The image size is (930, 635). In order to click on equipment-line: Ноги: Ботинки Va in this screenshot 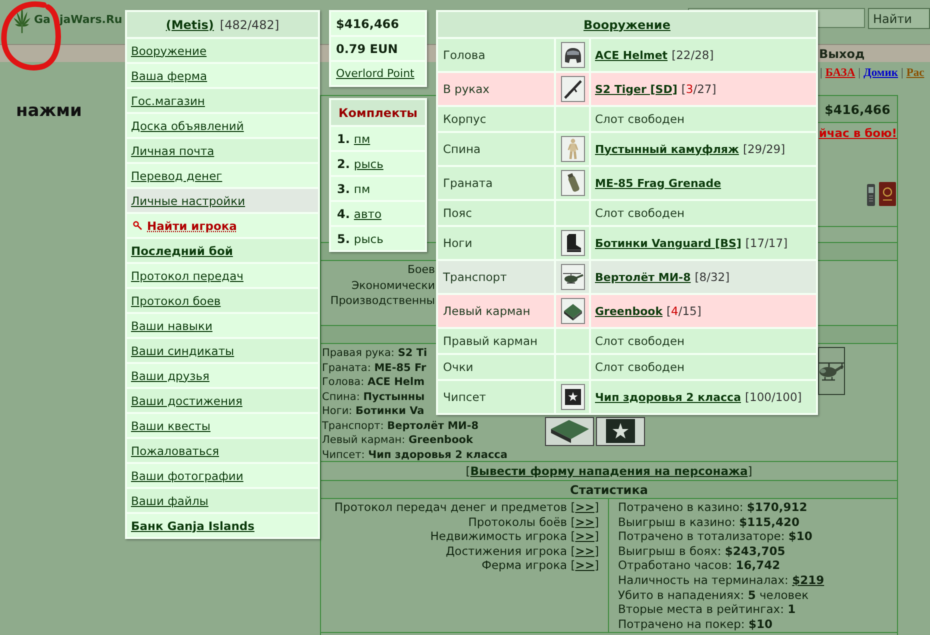, I will do `click(373, 411)`.